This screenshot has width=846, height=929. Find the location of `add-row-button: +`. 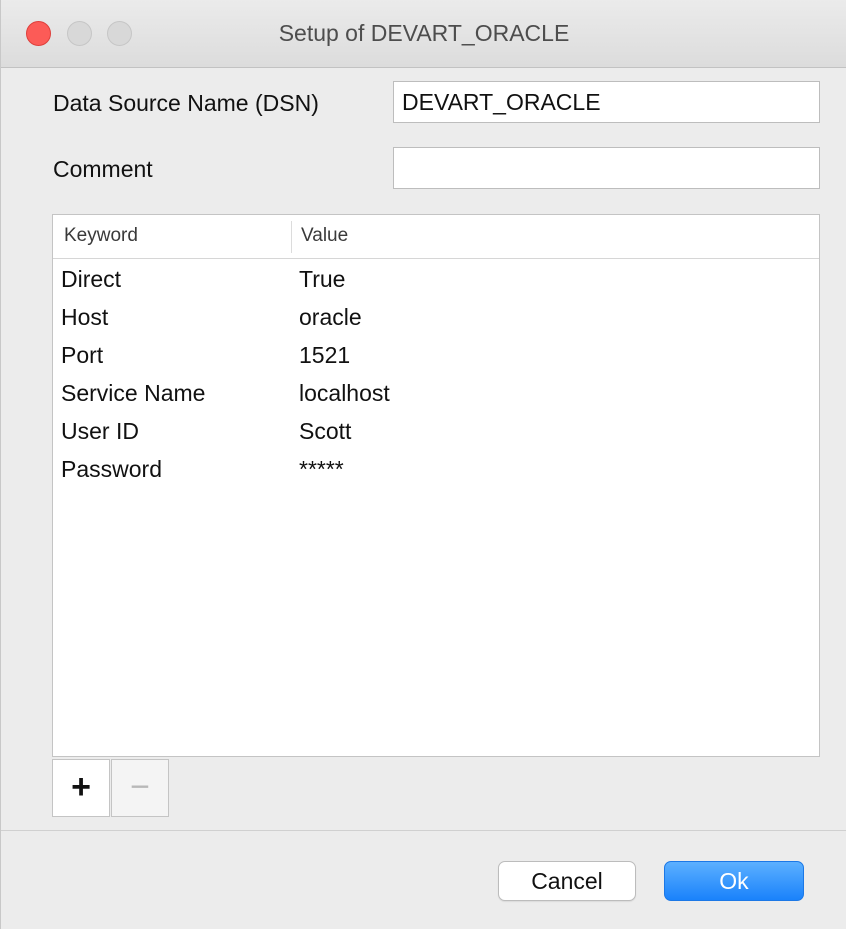

add-row-button: + is located at coordinates (81, 788).